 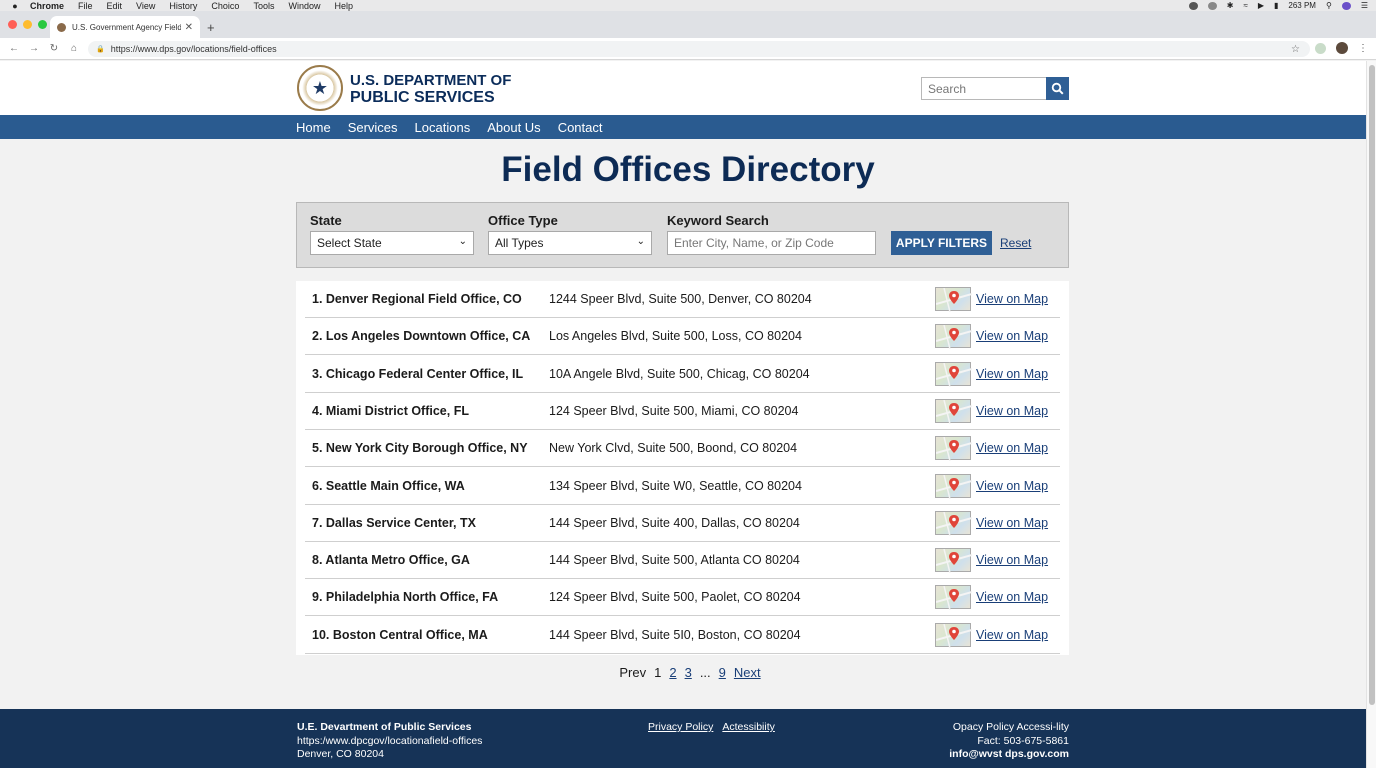 I want to click on office-type-label: Office Type, so click(x=523, y=220).